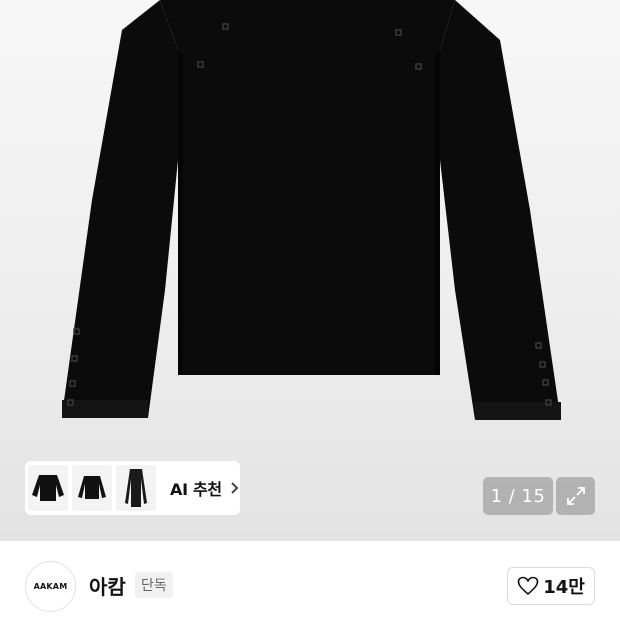 This screenshot has height=620, width=620. Describe the element at coordinates (310, 580) in the screenshot. I see `brand-bar: AAKAM 아캄 단독 14만` at that location.